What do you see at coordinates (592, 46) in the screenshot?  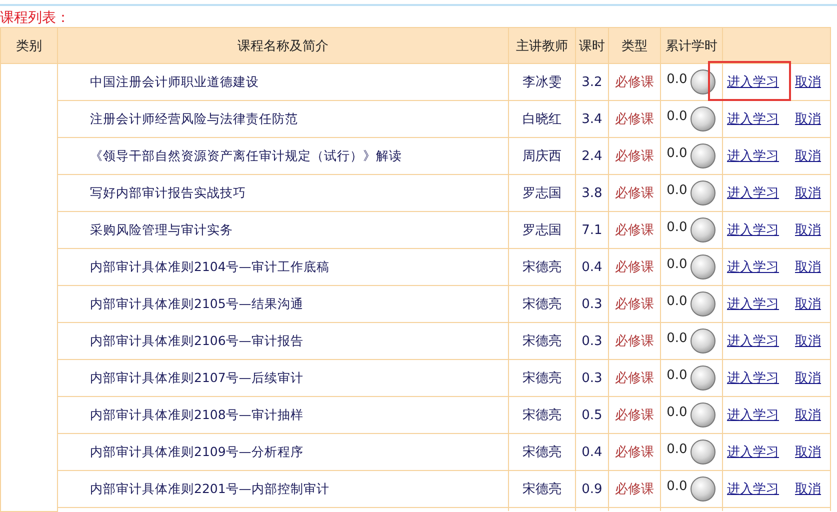 I see `column-header: 课时` at bounding box center [592, 46].